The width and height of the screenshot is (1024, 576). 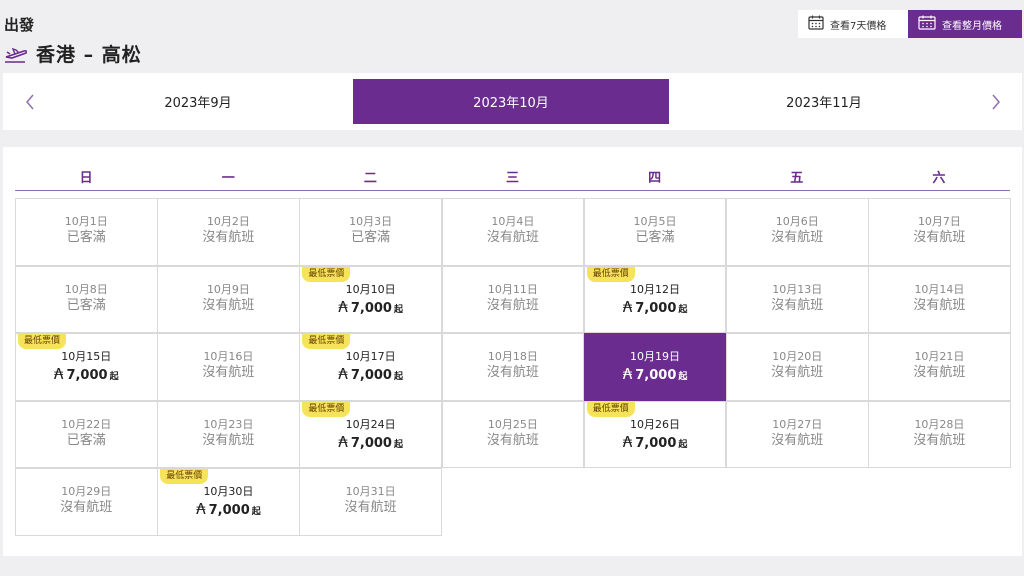 What do you see at coordinates (939, 289) in the screenshot?
I see `day-date: 10月14日` at bounding box center [939, 289].